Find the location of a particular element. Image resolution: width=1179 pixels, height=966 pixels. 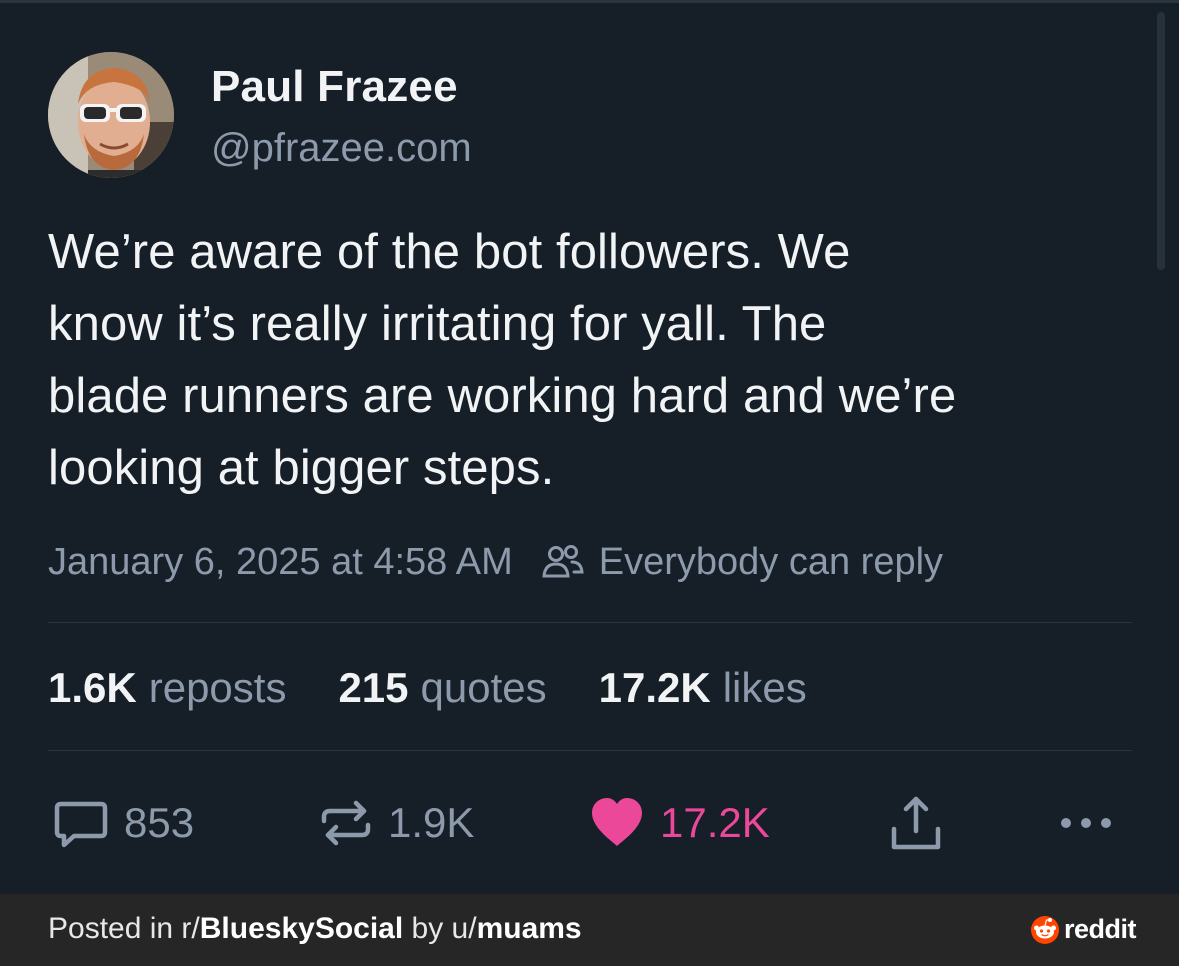

posted-in-text: Posted in r/BlueskySocial by u/muams is located at coordinates (315, 929).